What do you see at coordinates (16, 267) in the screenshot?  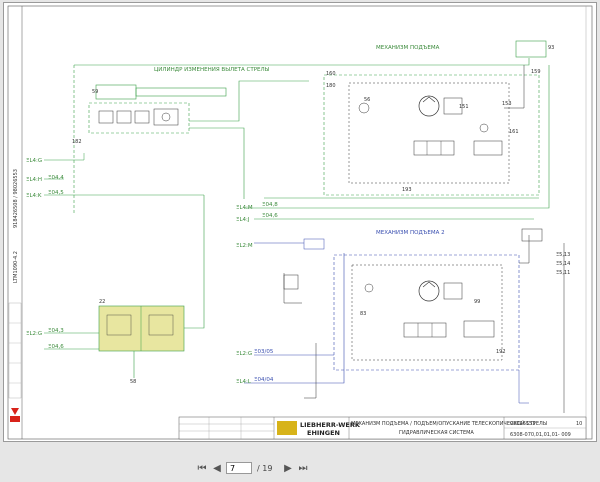 I see `side-code-1: LTM1090-4.2` at bounding box center [16, 267].